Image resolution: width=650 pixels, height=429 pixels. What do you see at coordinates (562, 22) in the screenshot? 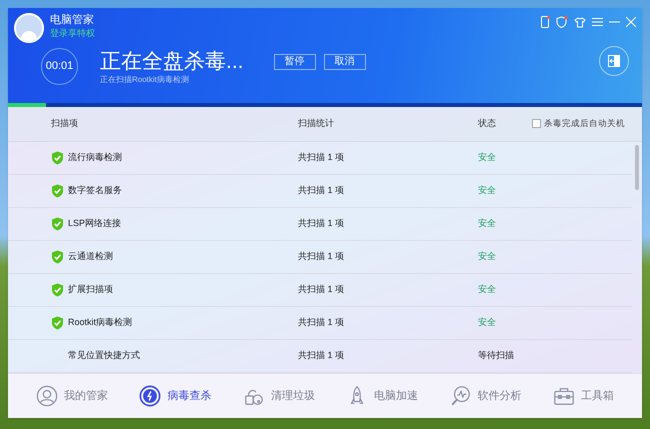
I see `shield-icon` at bounding box center [562, 22].